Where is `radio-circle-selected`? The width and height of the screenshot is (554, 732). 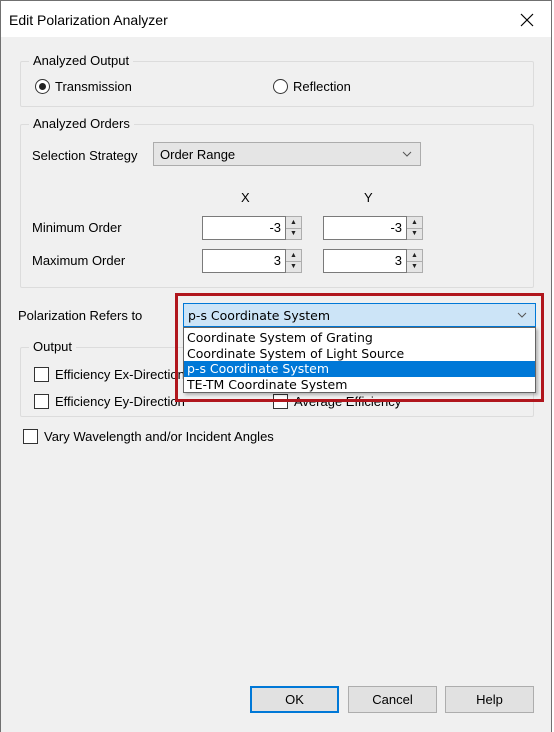 radio-circle-selected is located at coordinates (42, 86).